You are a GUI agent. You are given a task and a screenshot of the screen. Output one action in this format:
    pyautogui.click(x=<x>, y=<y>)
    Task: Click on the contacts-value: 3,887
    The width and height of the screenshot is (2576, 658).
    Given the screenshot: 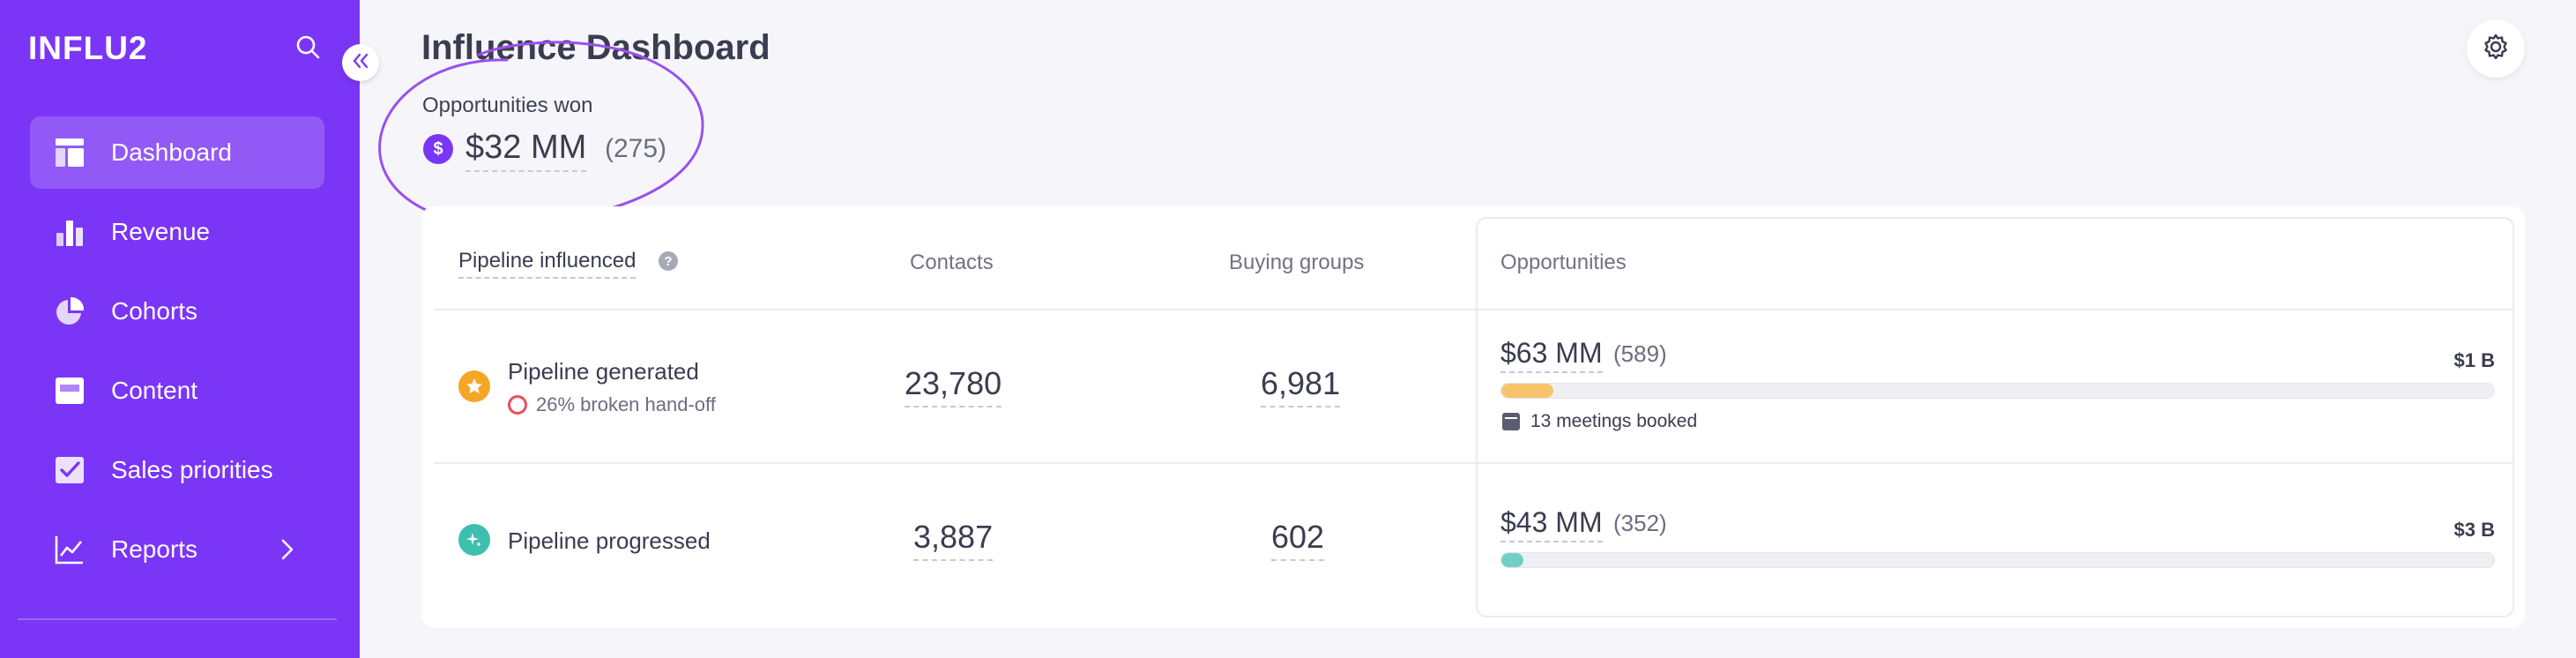 What is the action you would take?
    pyautogui.click(x=954, y=540)
    